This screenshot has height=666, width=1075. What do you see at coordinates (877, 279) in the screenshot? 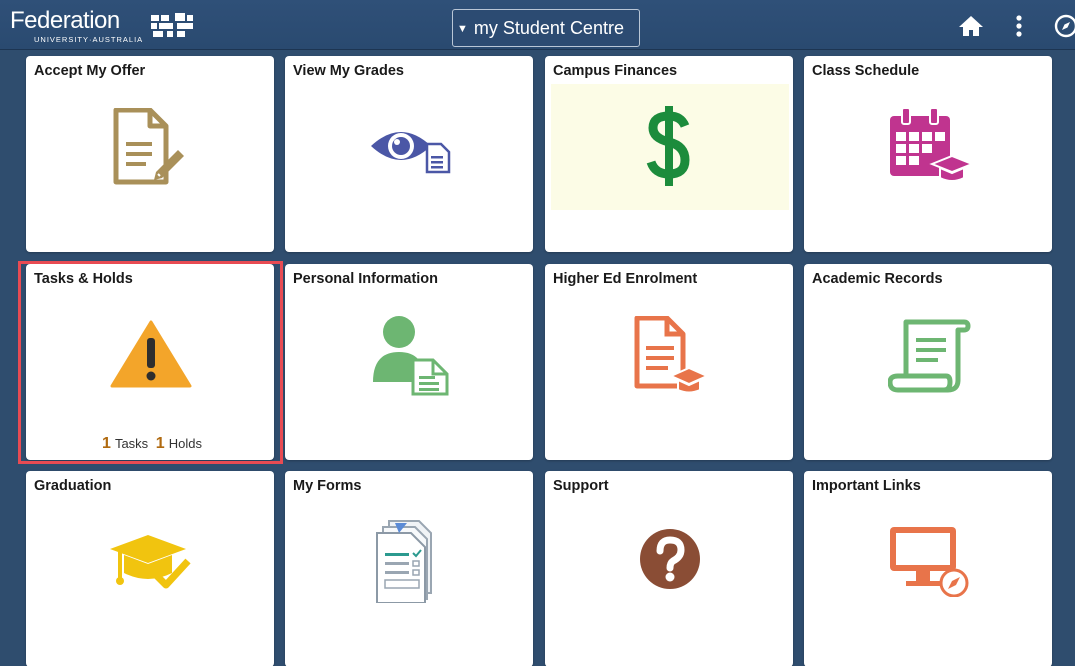
I see `tile-title: Academic Records` at bounding box center [877, 279].